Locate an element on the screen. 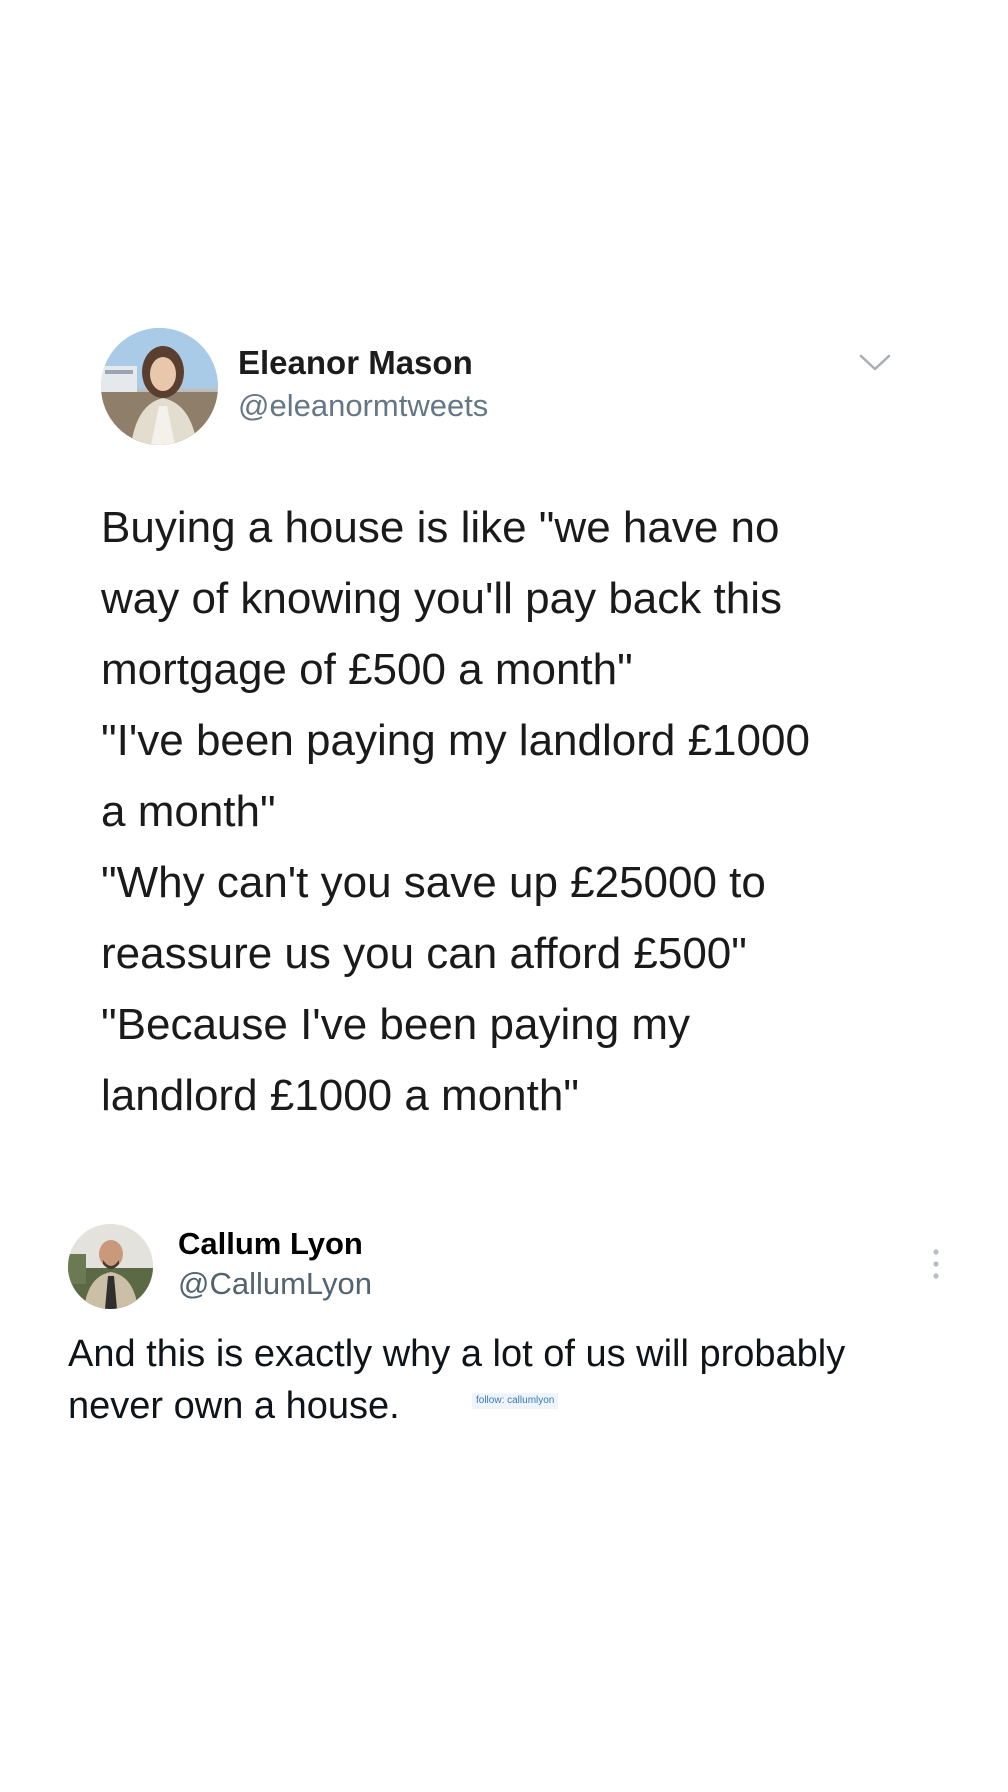 This screenshot has width=1008, height=1792. tweet-text-line: landlord £1000 a month" is located at coordinates (340, 1095).